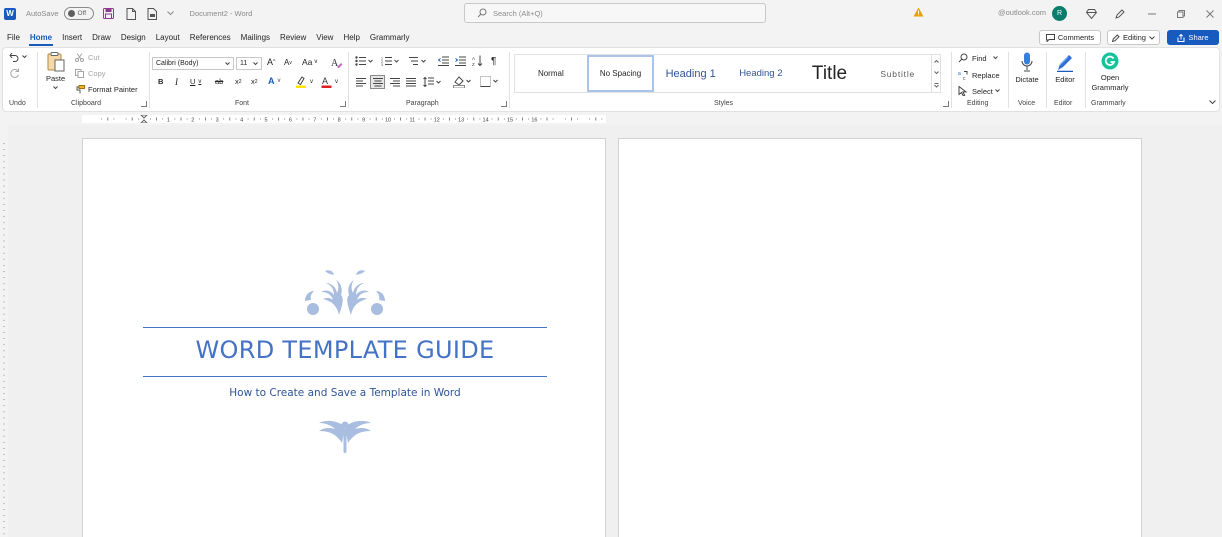 This screenshot has width=1222, height=537. What do you see at coordinates (1210, 14) in the screenshot?
I see `close-icon` at bounding box center [1210, 14].